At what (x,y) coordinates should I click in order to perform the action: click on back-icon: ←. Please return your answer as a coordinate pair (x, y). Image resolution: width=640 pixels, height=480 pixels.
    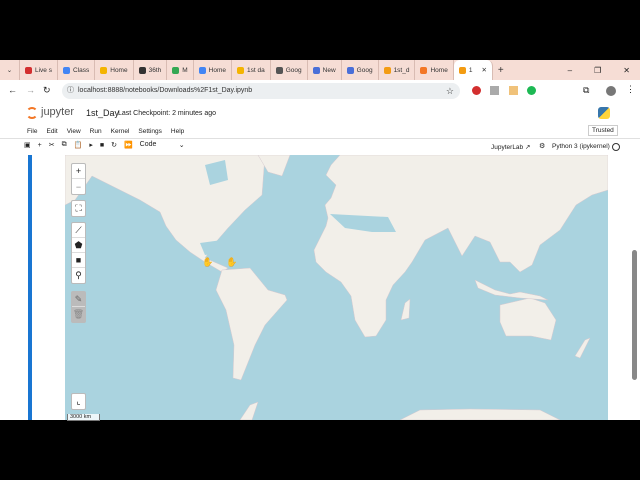
    Looking at the image, I should click on (12, 90).